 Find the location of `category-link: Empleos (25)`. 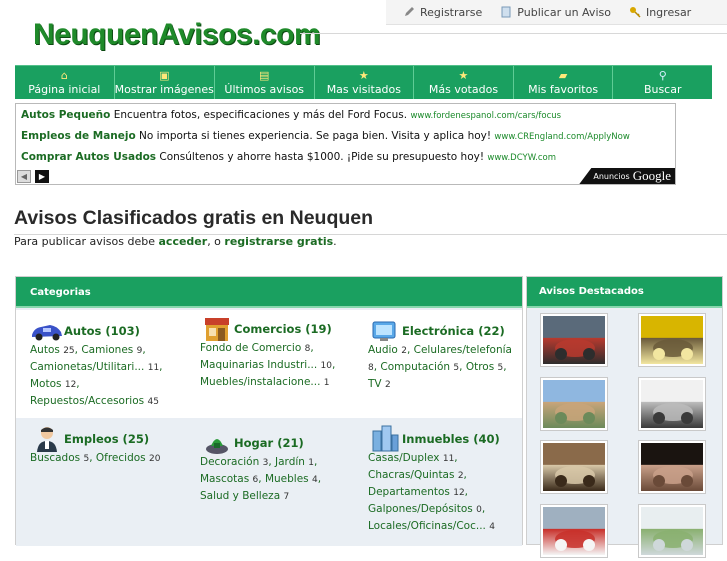

category-link: Empleos (25) is located at coordinates (106, 439).